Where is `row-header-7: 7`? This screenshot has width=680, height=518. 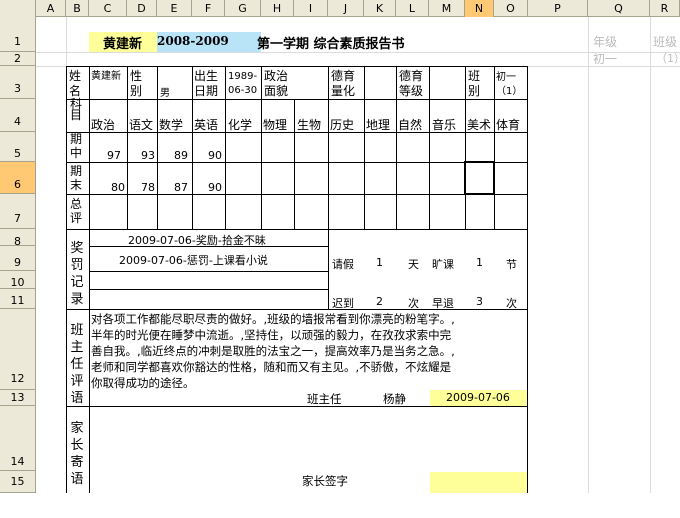
row-header-7: 7 is located at coordinates (18, 211).